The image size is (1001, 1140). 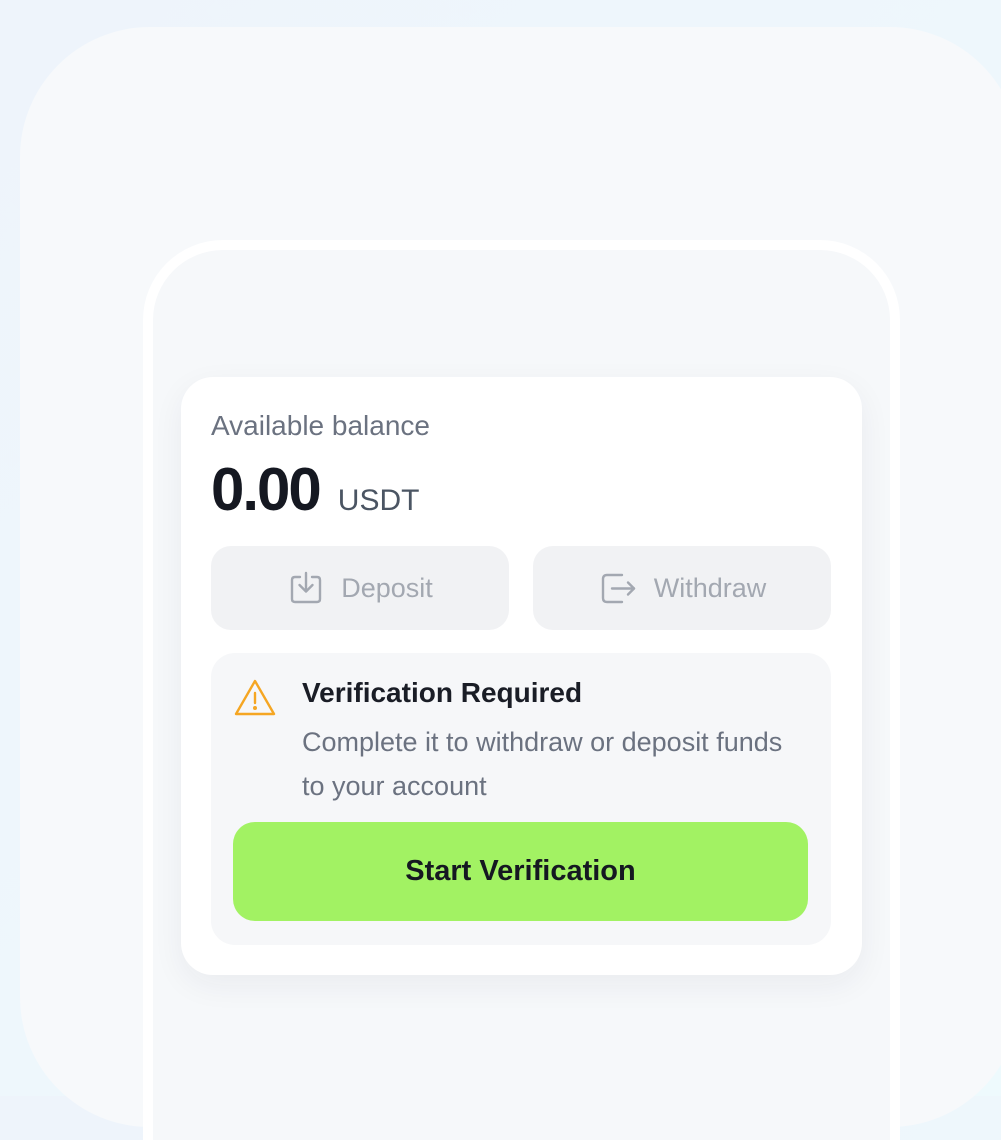 What do you see at coordinates (255, 698) in the screenshot?
I see `warning-triangle-icon` at bounding box center [255, 698].